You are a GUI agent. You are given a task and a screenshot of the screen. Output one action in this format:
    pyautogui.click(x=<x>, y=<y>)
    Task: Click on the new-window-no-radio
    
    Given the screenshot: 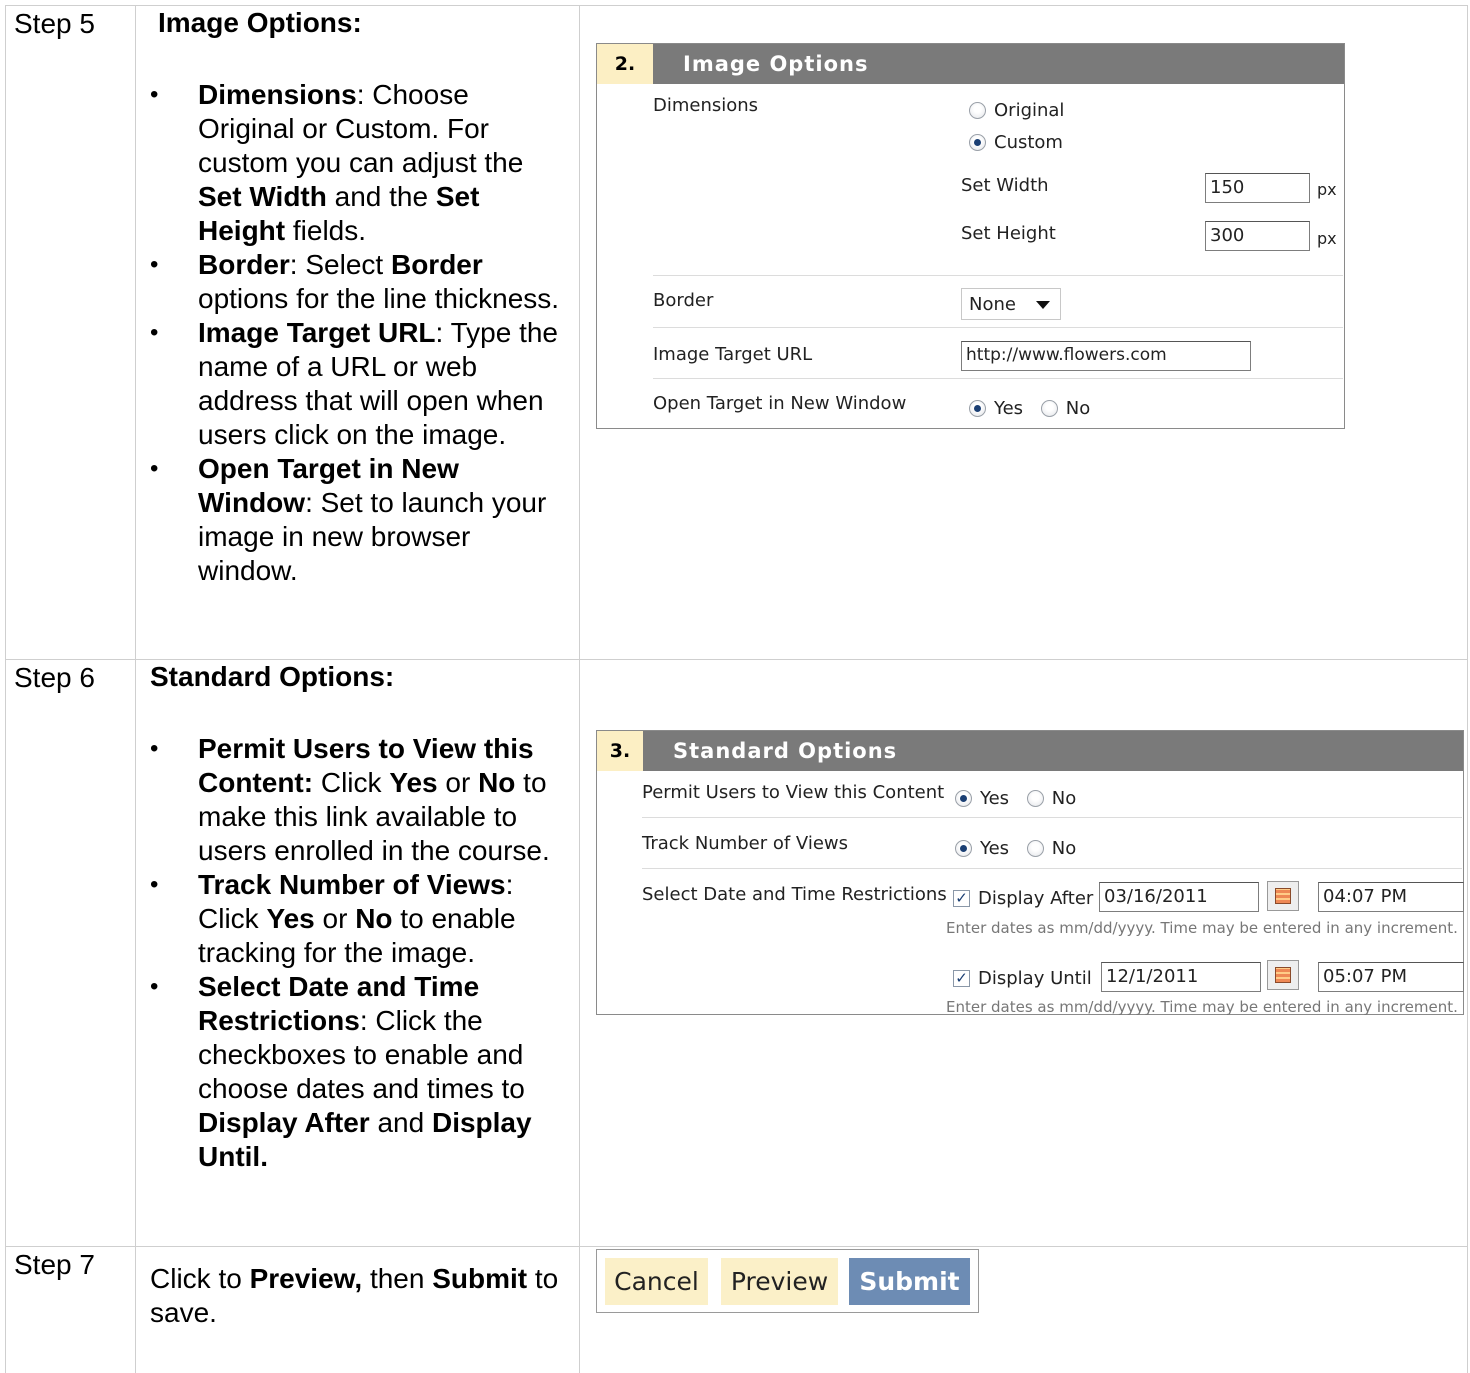 What is the action you would take?
    pyautogui.click(x=1049, y=408)
    